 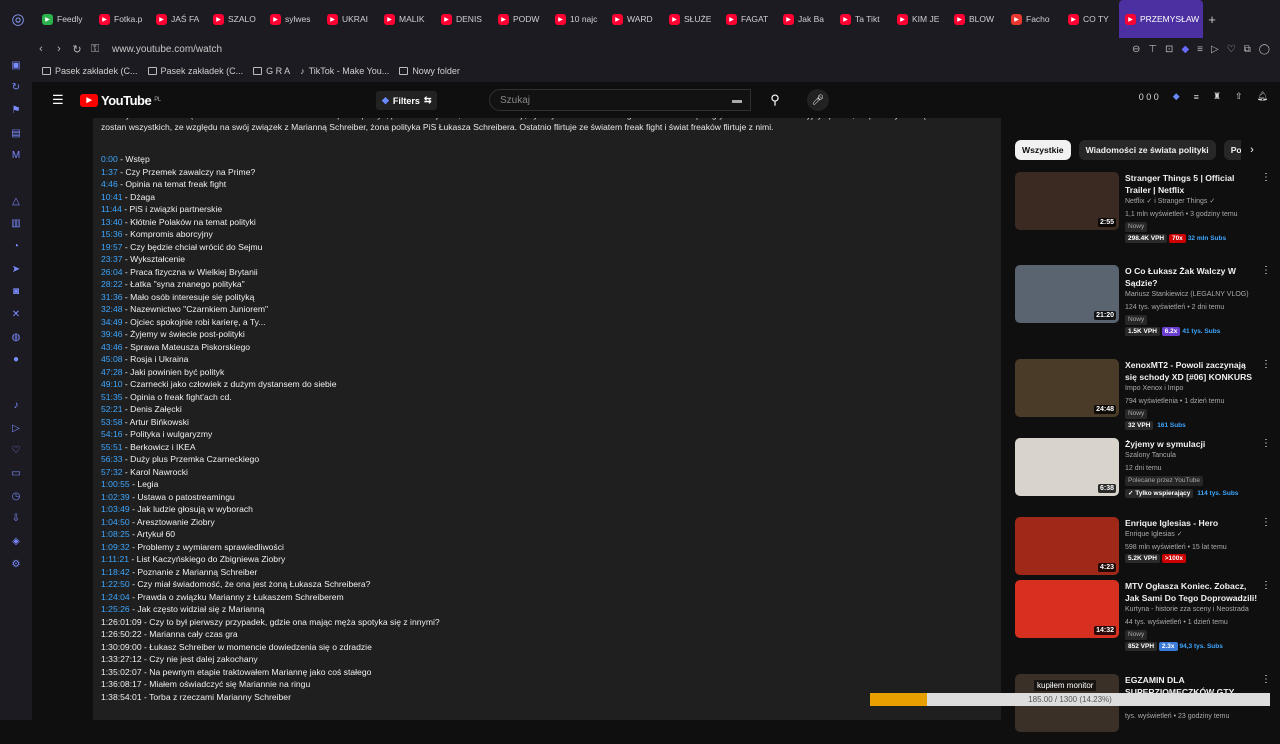 What do you see at coordinates (463, 19) in the screenshot?
I see `browser-tab: ▶ DENIS` at bounding box center [463, 19].